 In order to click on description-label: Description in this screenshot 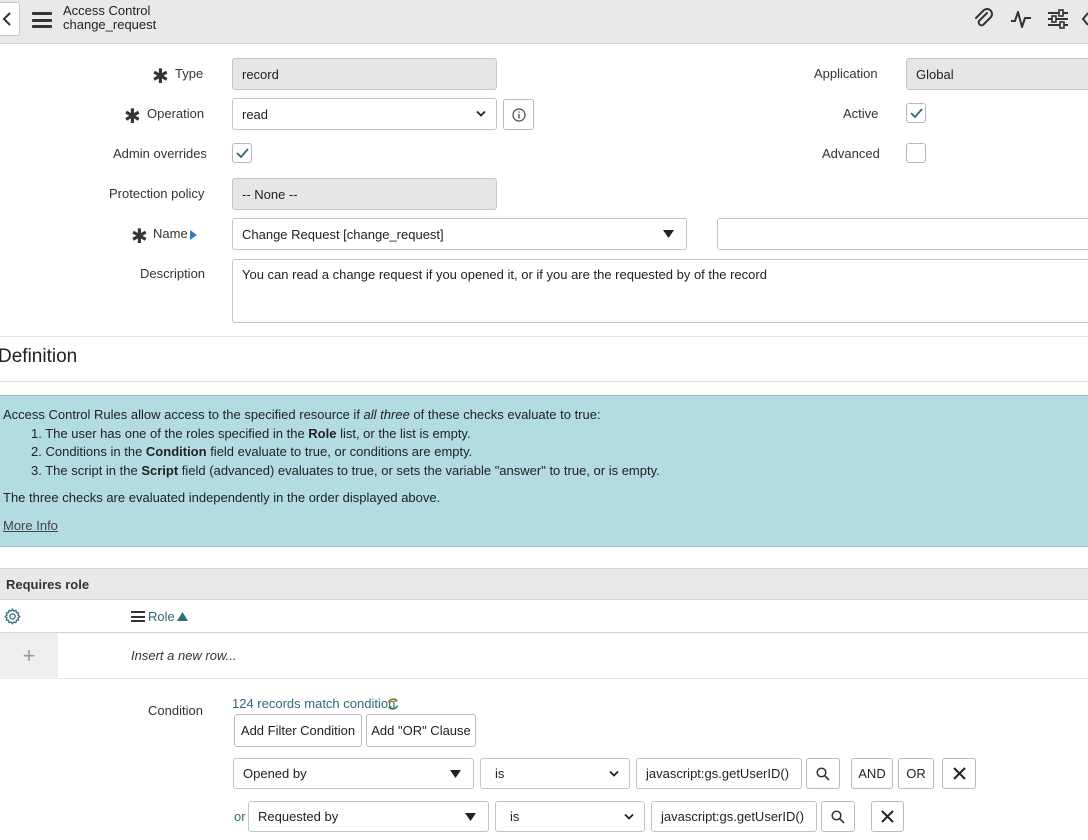, I will do `click(173, 273)`.